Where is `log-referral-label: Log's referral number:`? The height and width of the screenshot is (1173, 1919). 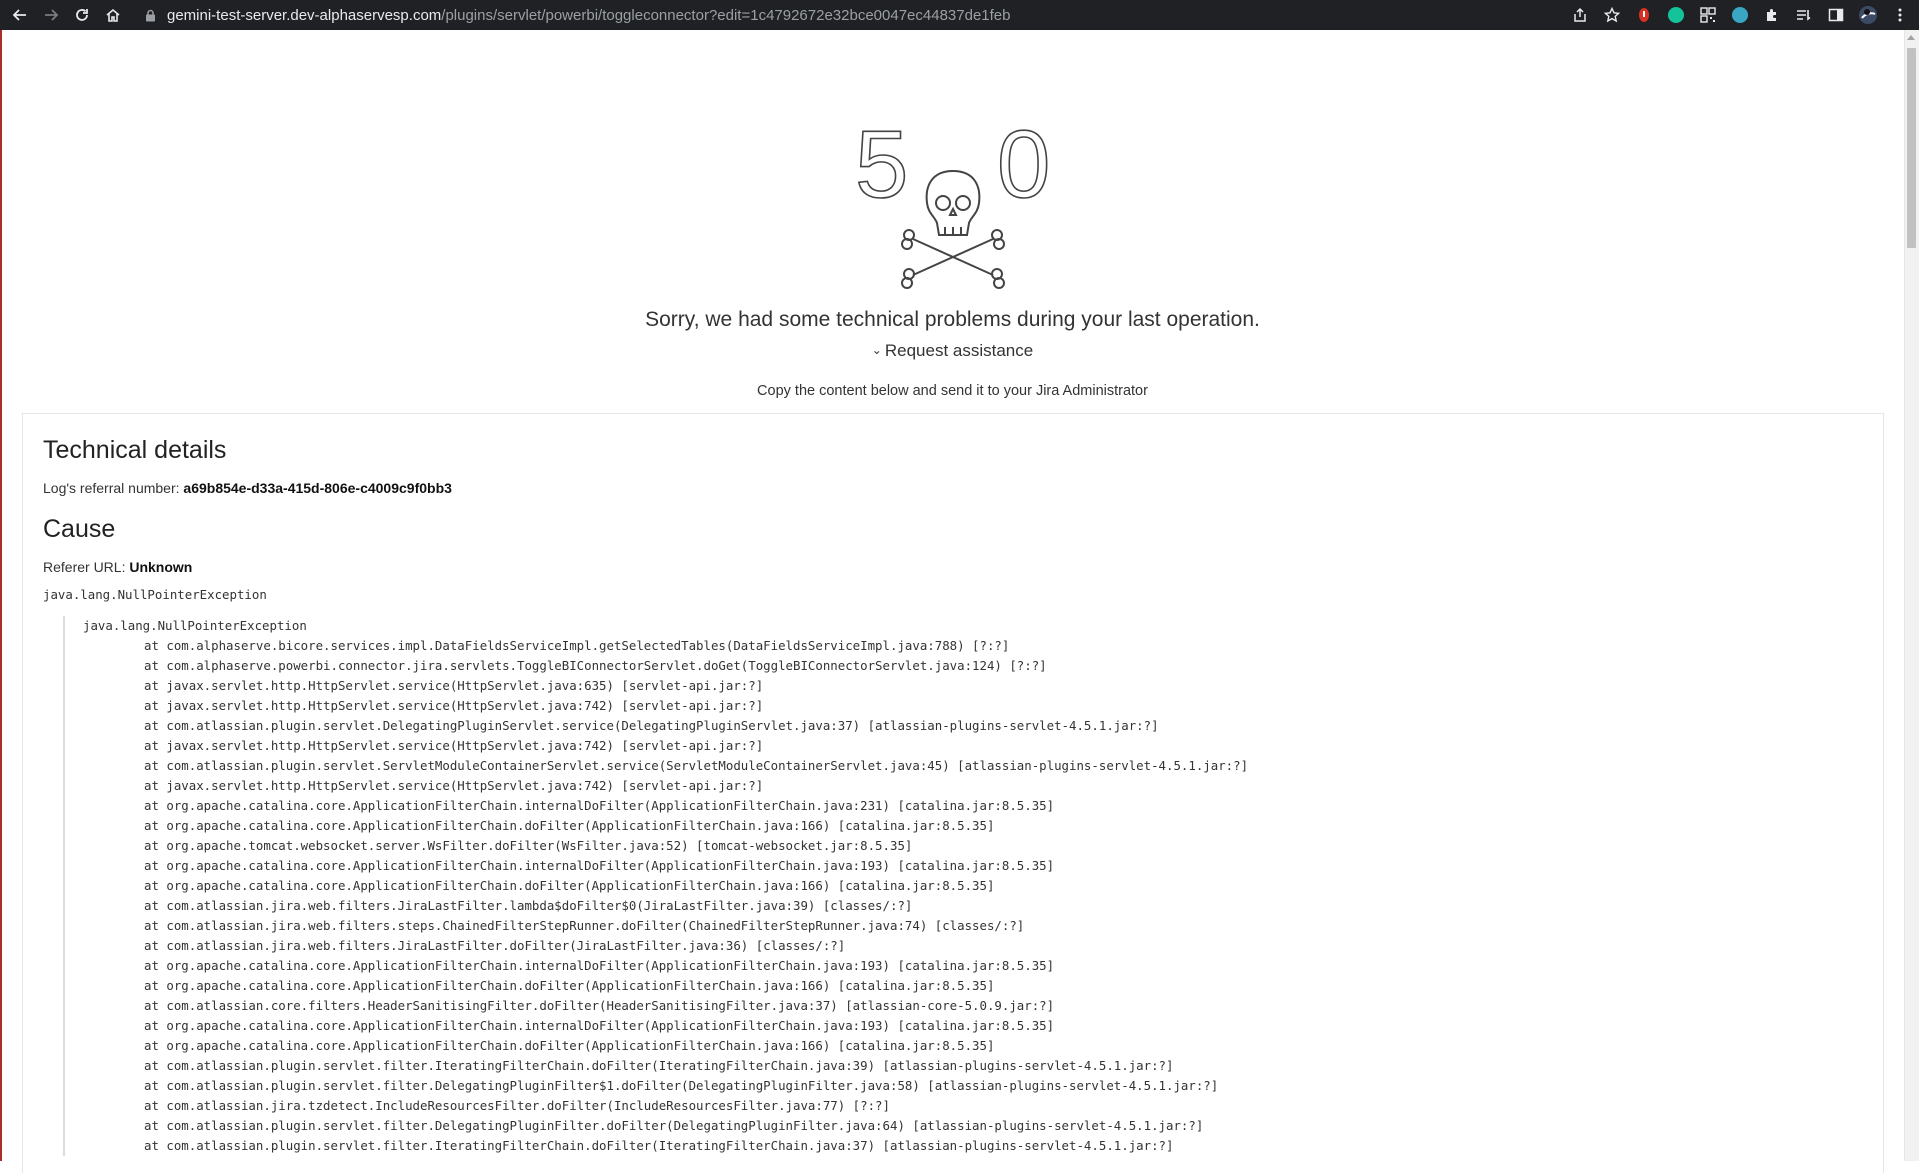 log-referral-label: Log's referral number: is located at coordinates (111, 488).